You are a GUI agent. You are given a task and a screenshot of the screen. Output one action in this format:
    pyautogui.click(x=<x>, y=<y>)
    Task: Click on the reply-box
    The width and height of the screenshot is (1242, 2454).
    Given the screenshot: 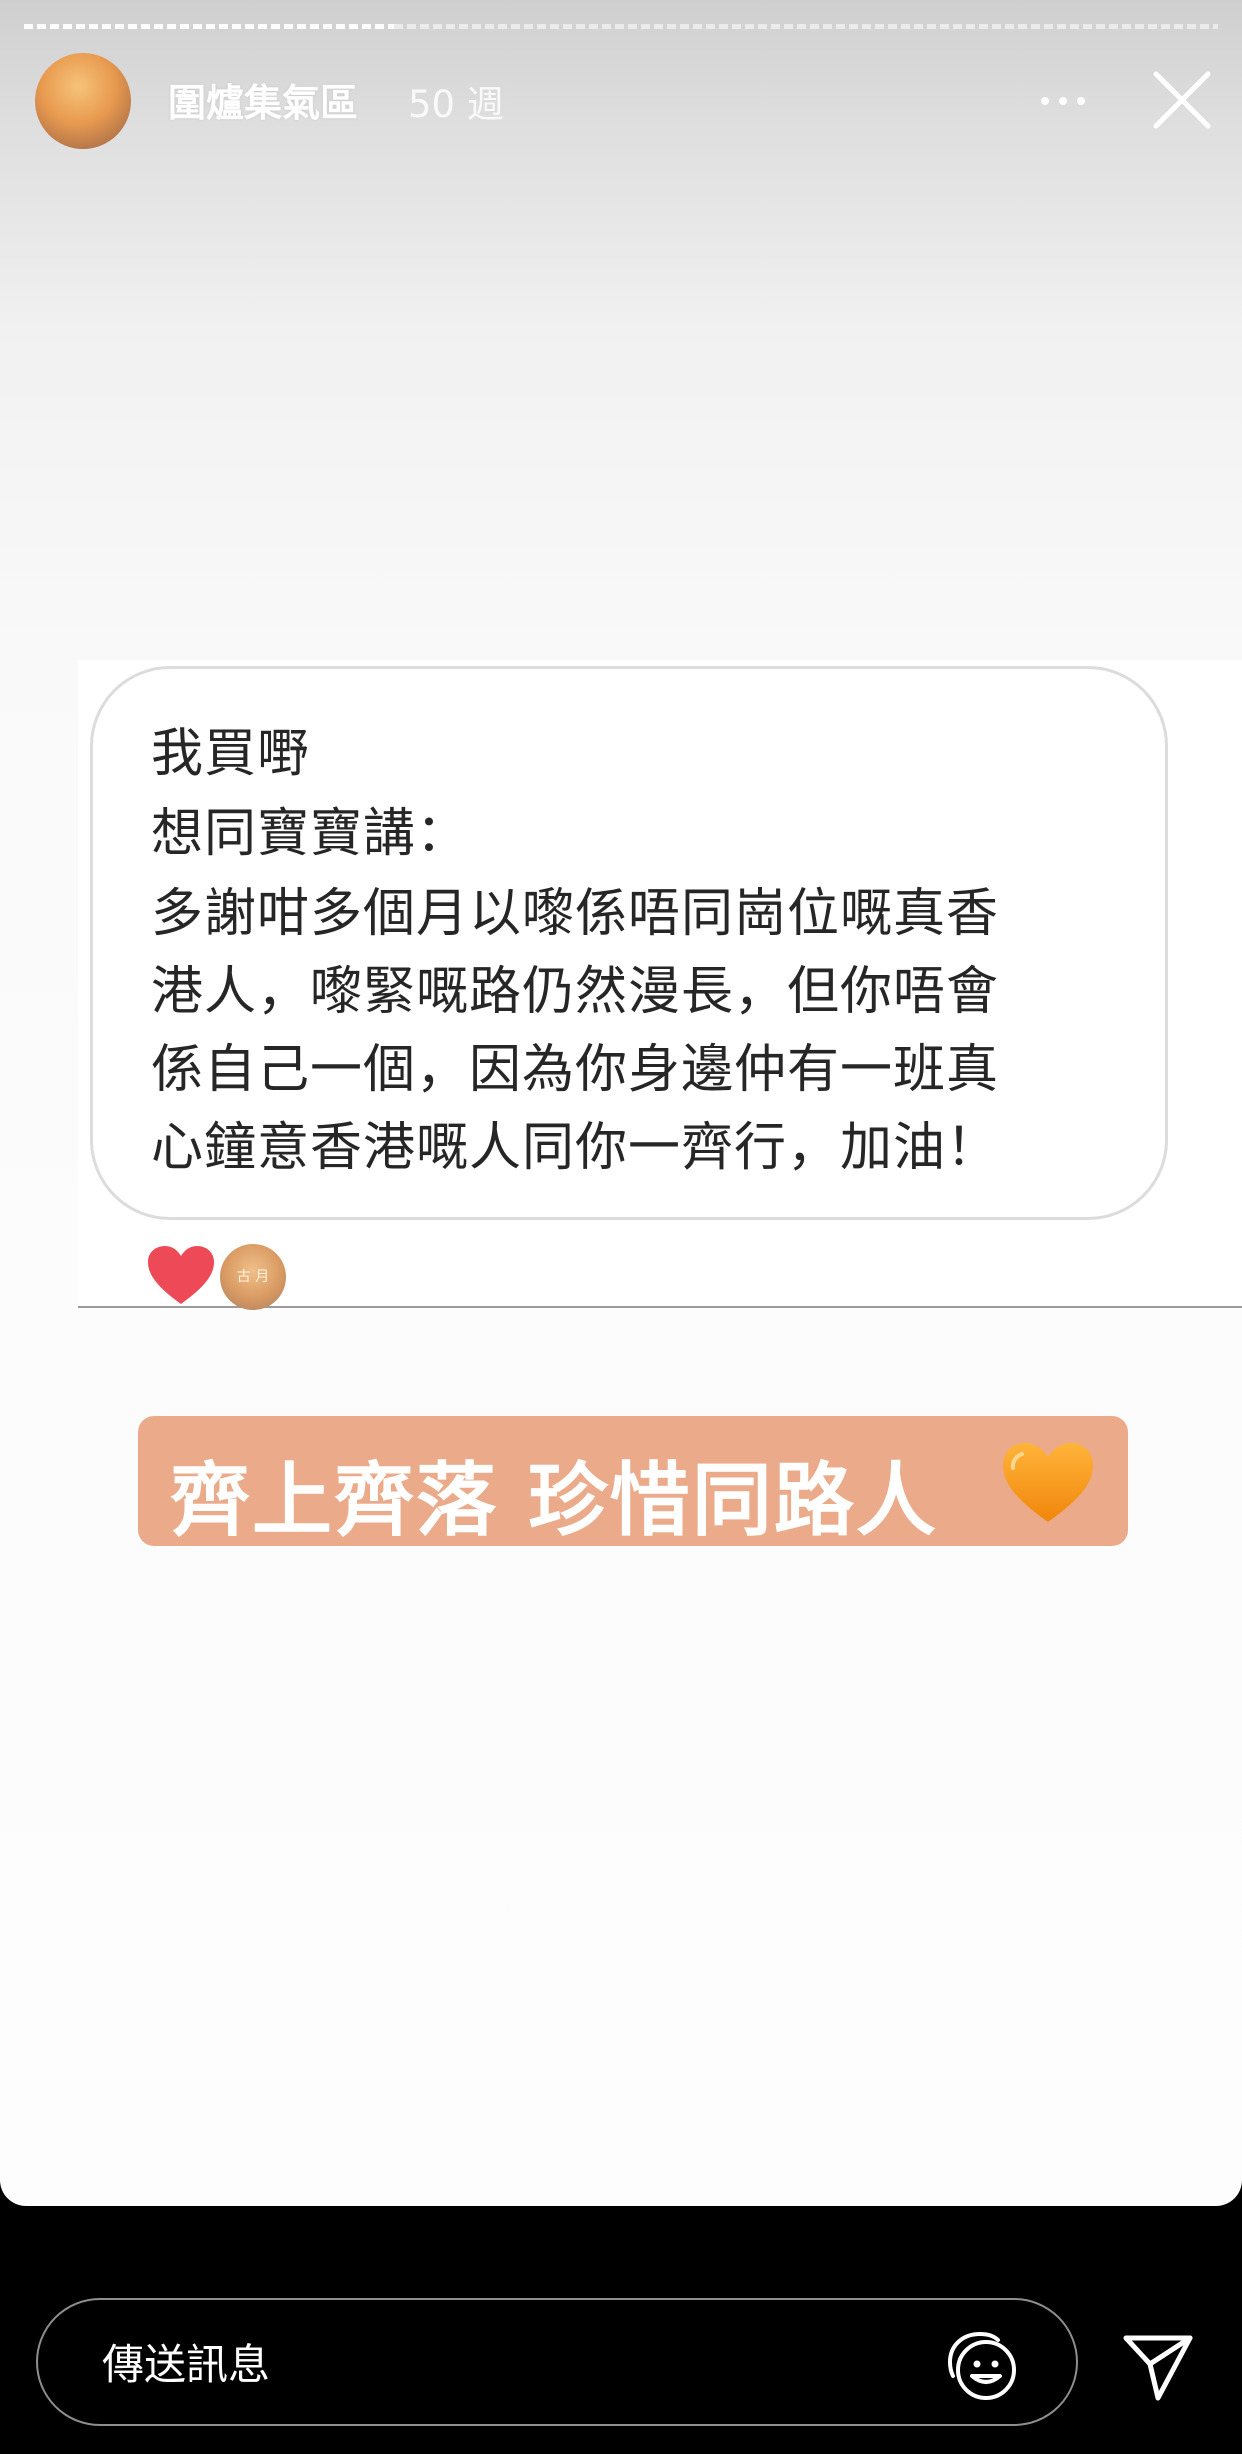 What is the action you would take?
    pyautogui.click(x=557, y=2362)
    